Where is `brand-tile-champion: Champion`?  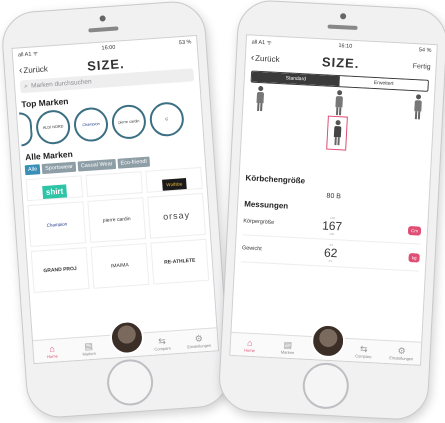
brand-tile-champion: Champion is located at coordinates (57, 224).